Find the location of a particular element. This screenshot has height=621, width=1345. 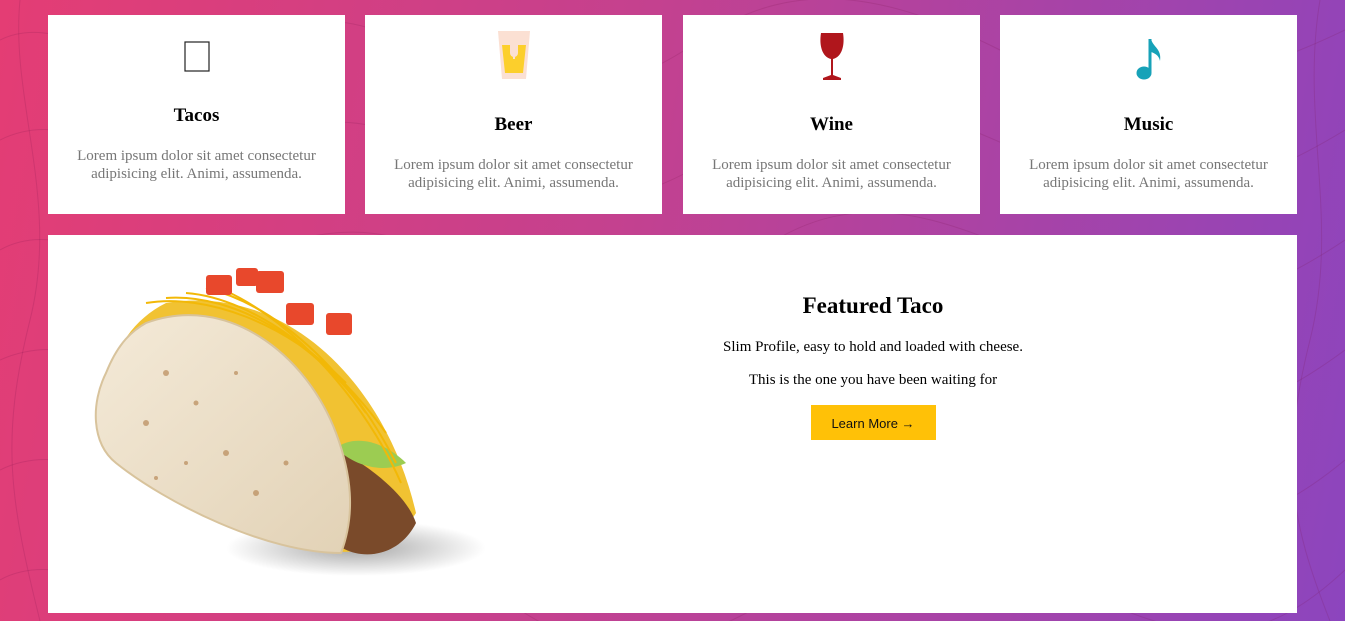

taco-image is located at coordinates (290, 422).